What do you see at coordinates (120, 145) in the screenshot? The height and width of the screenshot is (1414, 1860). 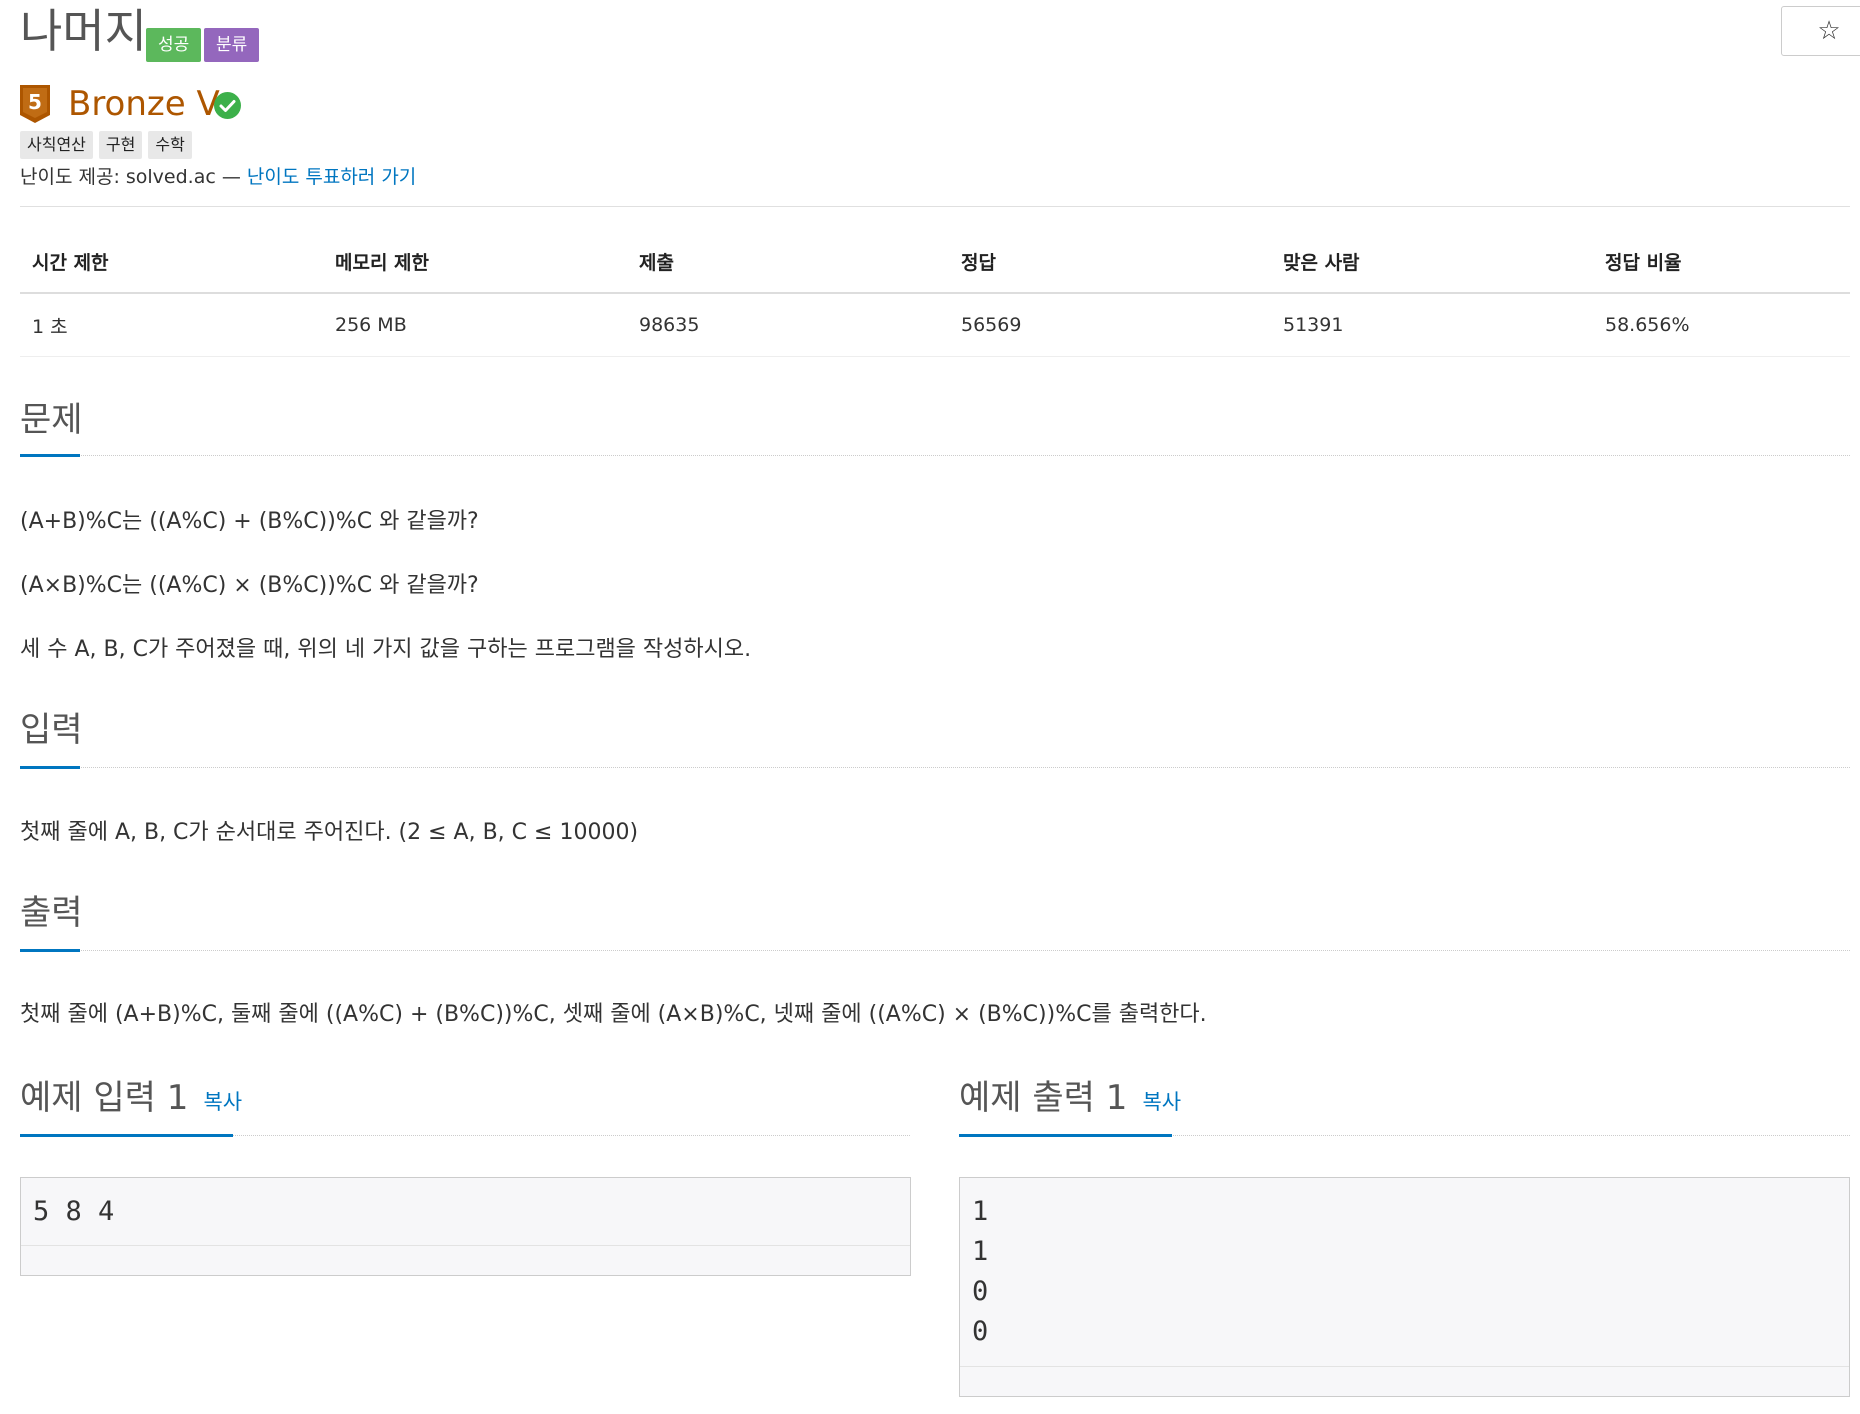 I see `tag-implementation: 구현` at bounding box center [120, 145].